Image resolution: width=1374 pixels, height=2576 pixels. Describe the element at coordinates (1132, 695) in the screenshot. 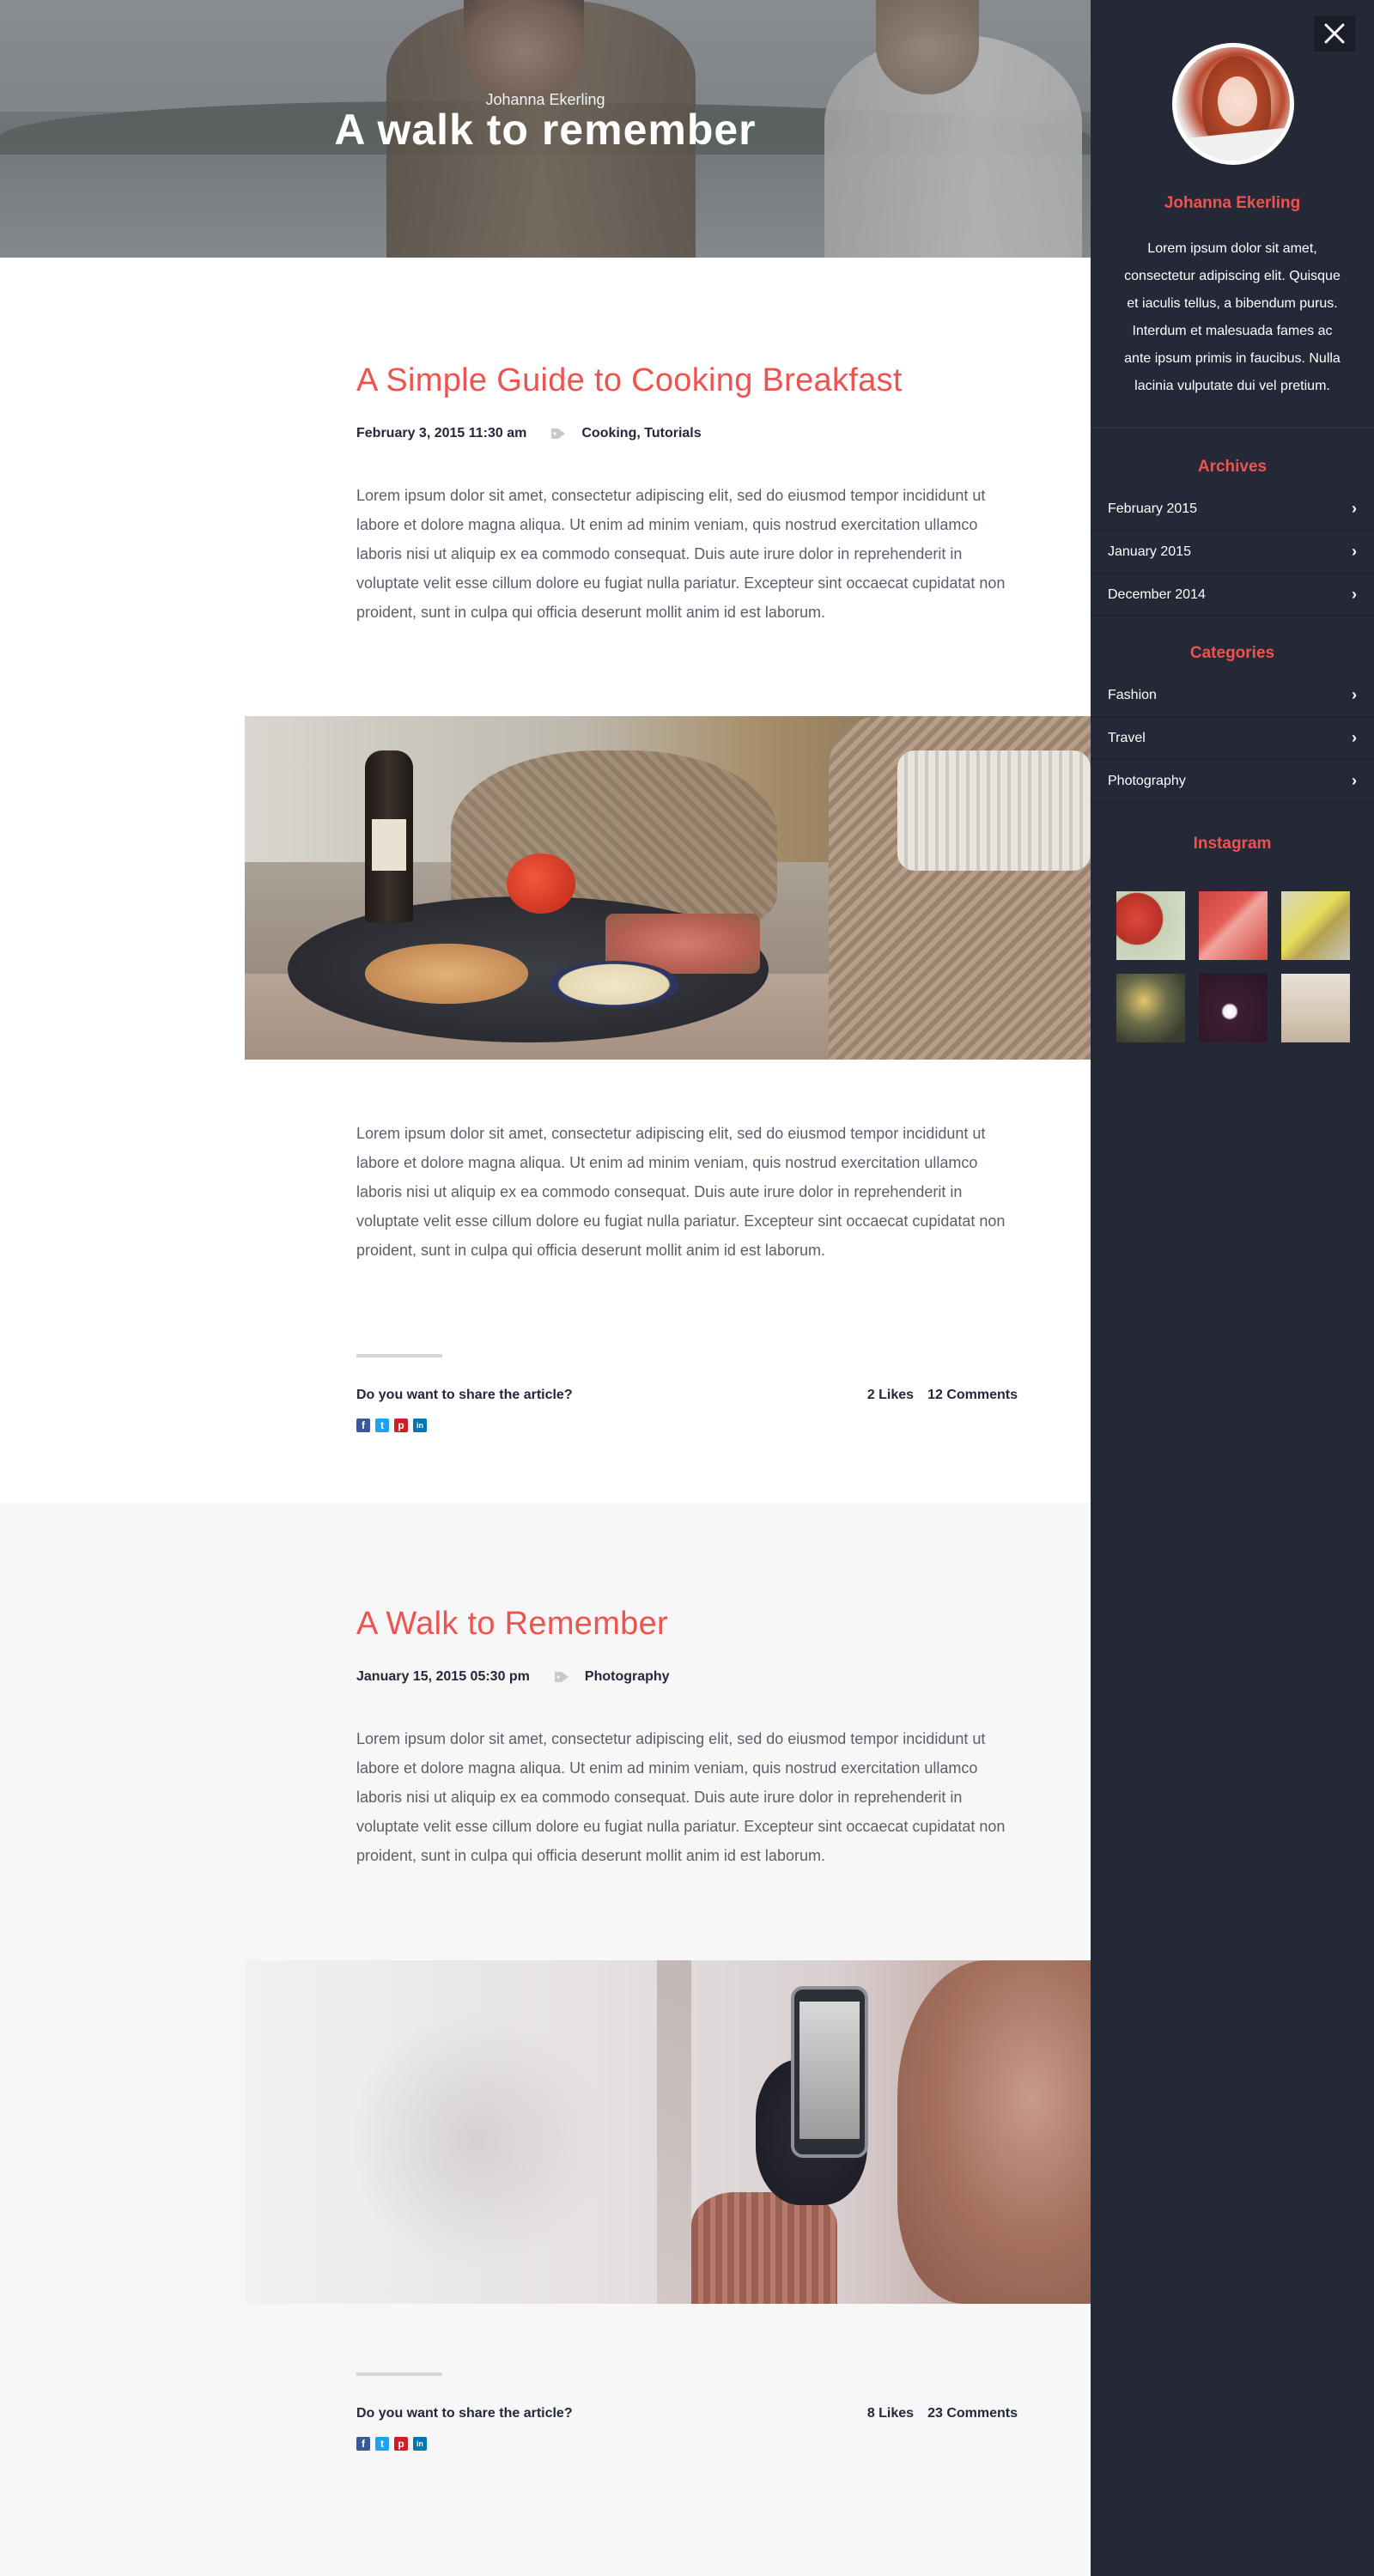

I see `category-item-label: Fashion` at that location.